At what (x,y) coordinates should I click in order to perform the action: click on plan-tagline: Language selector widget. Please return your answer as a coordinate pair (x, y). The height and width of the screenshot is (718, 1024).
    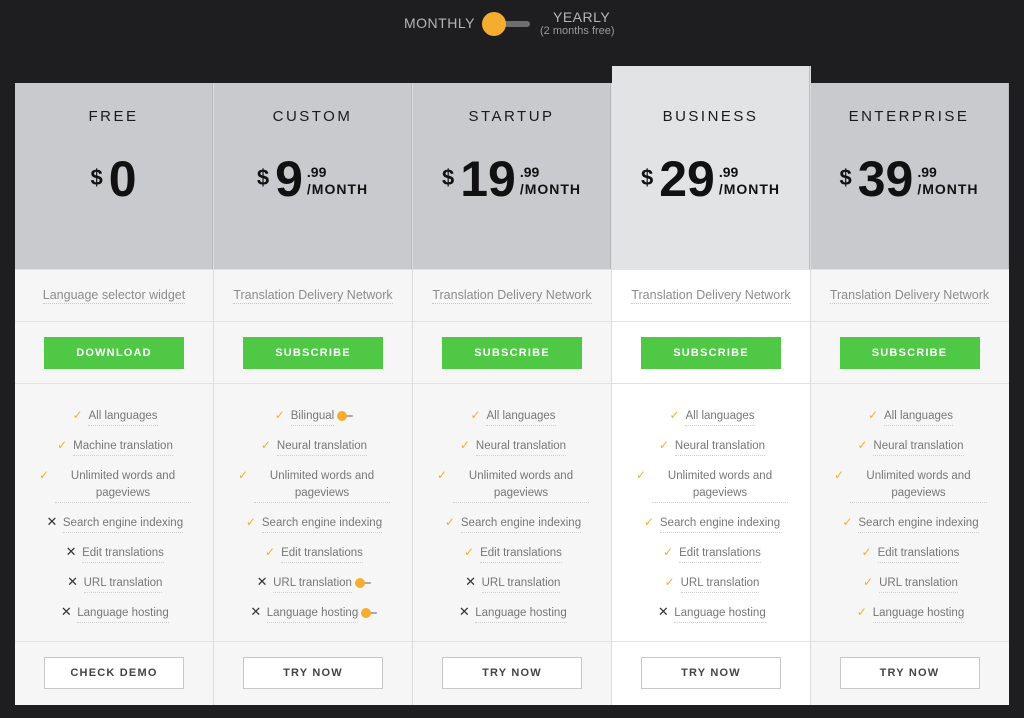
    Looking at the image, I should click on (114, 296).